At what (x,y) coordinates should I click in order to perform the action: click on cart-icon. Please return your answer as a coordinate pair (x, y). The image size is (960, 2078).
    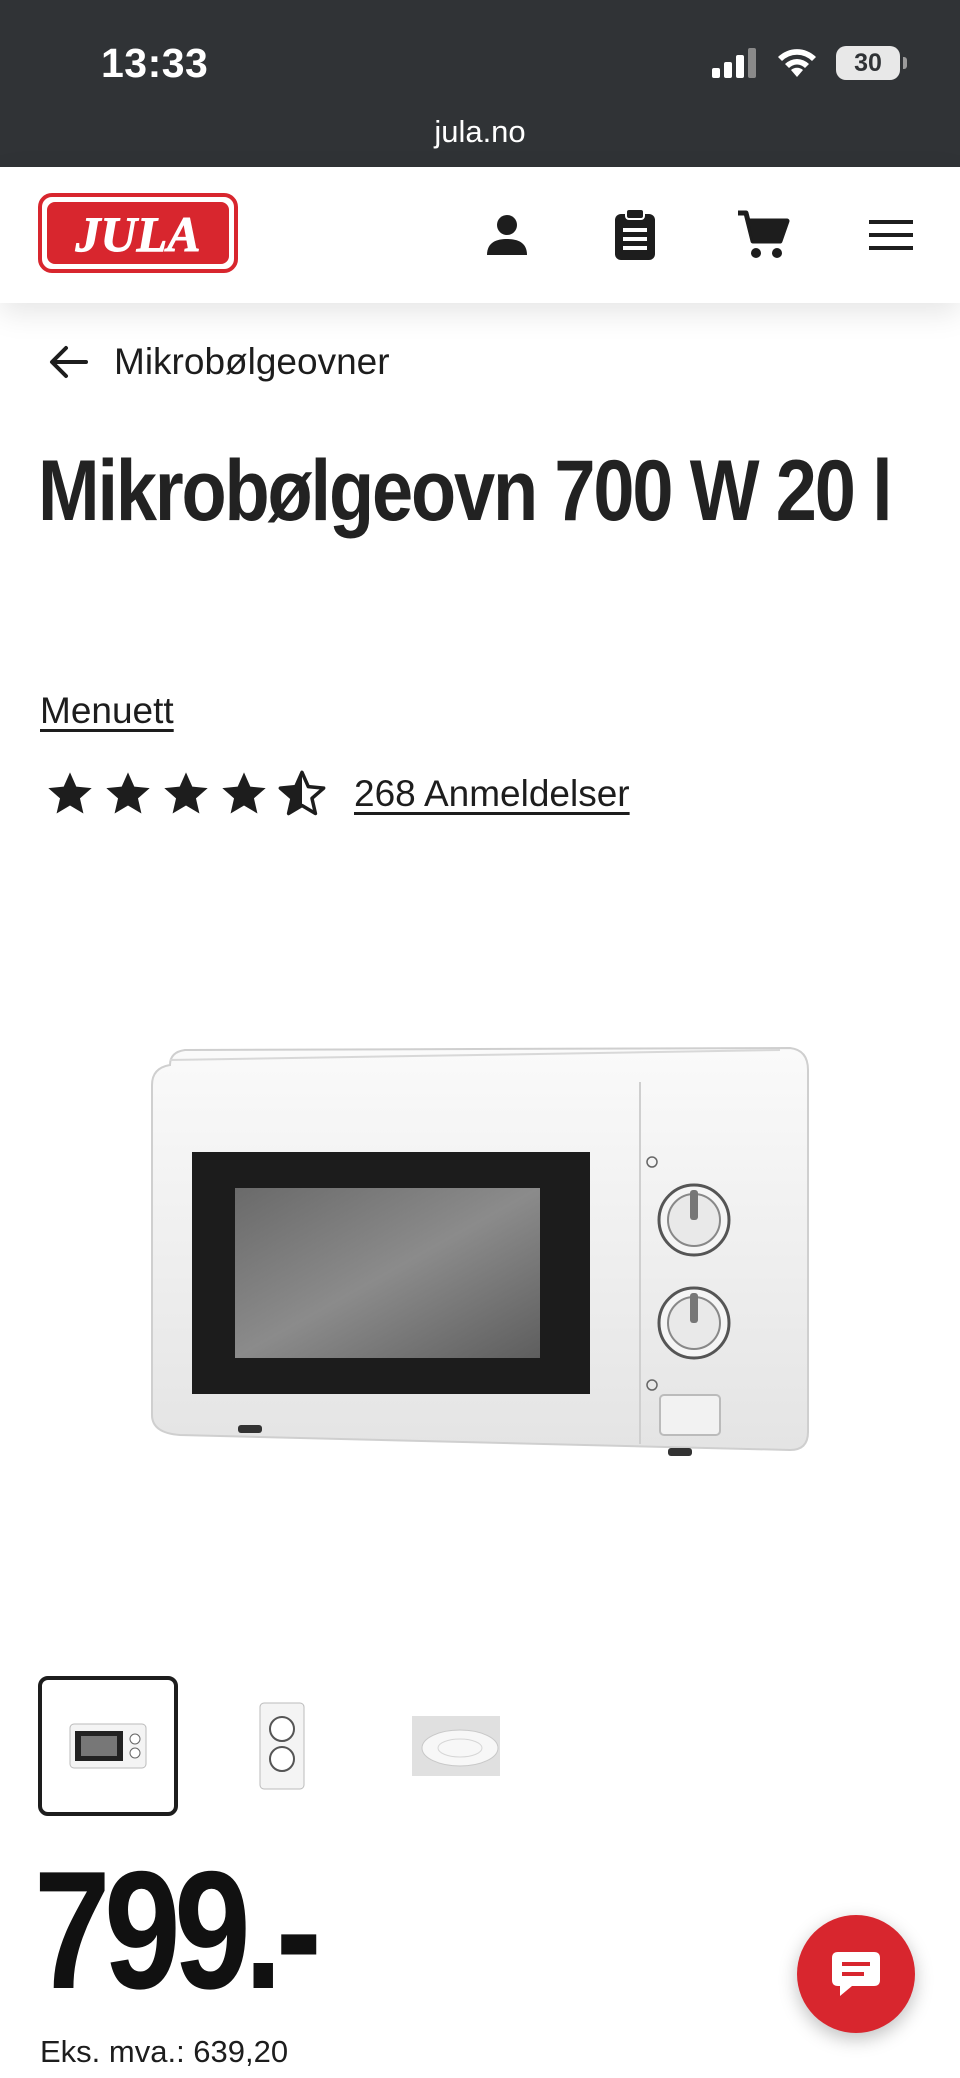
    Looking at the image, I should click on (763, 235).